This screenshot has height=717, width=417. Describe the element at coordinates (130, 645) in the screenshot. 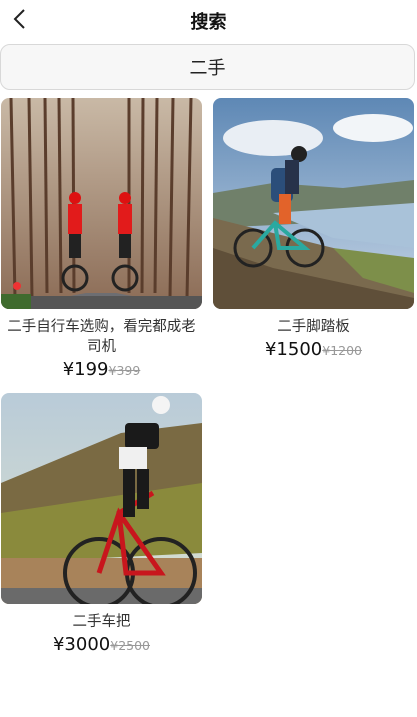

I see `original-price: ¥2500` at that location.